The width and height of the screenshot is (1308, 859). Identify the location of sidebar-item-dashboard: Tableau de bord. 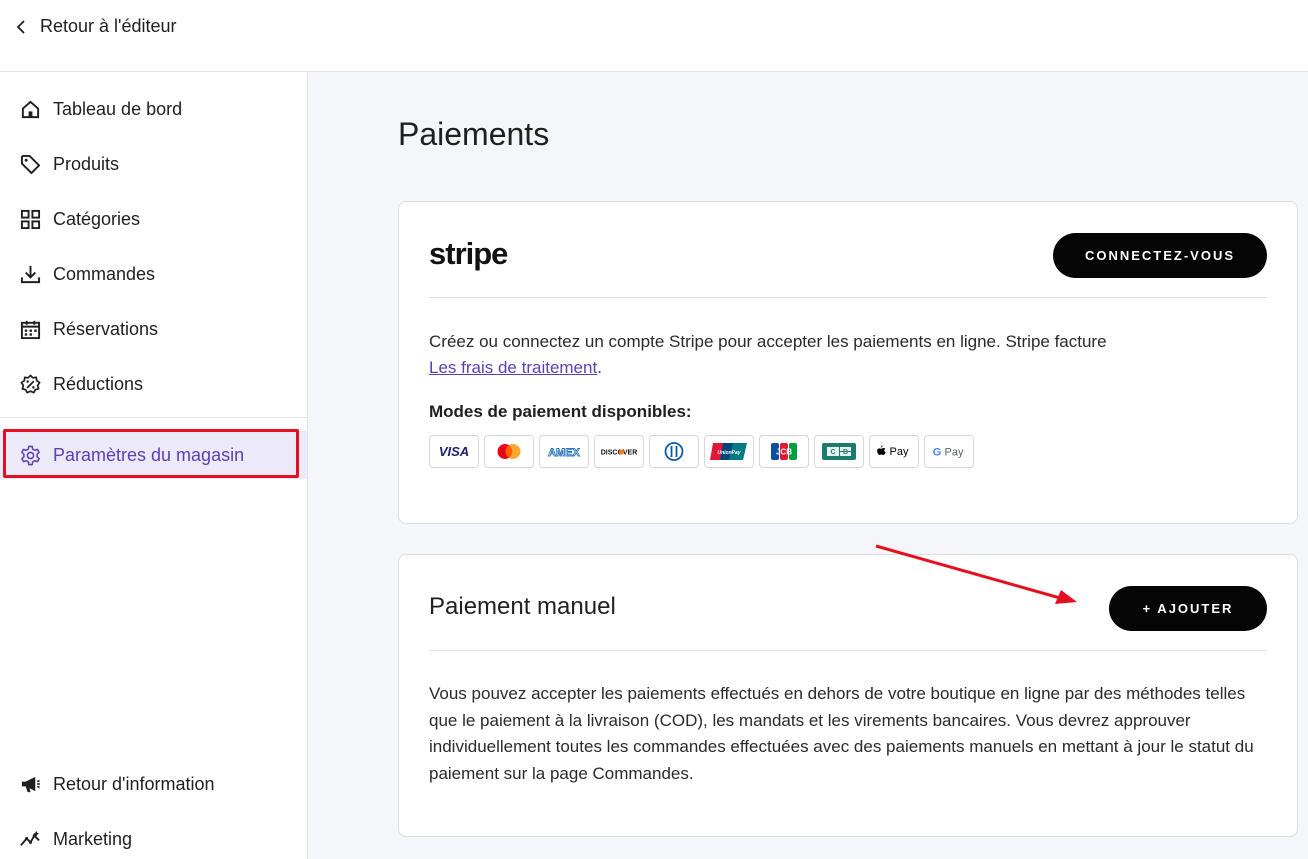
(153, 109).